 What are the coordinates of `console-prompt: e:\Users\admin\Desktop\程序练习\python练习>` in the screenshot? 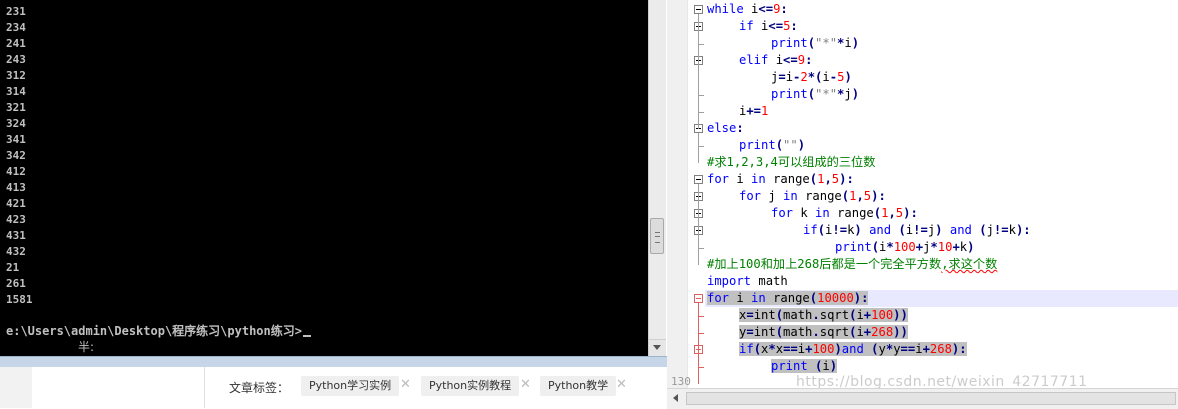 It's located at (158, 331).